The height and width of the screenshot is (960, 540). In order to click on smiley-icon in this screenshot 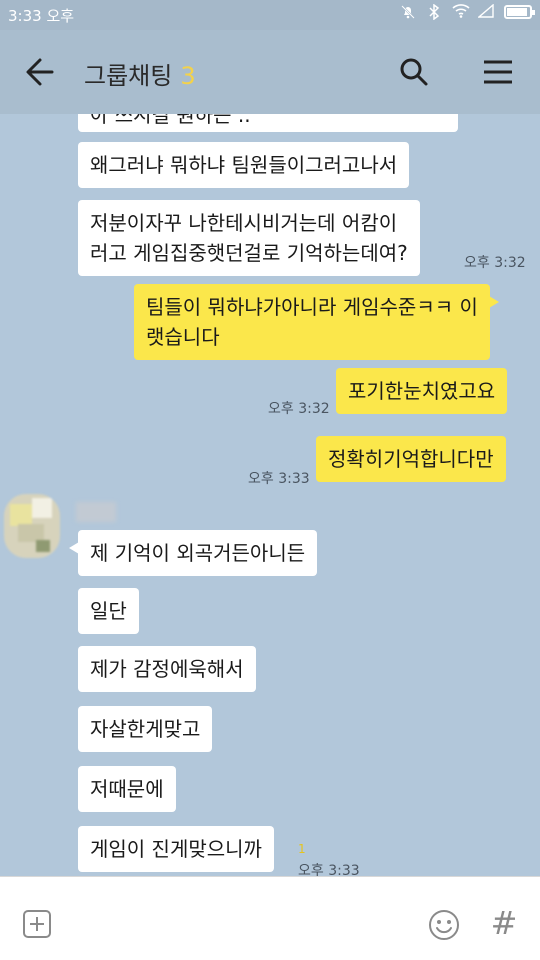, I will do `click(444, 925)`.